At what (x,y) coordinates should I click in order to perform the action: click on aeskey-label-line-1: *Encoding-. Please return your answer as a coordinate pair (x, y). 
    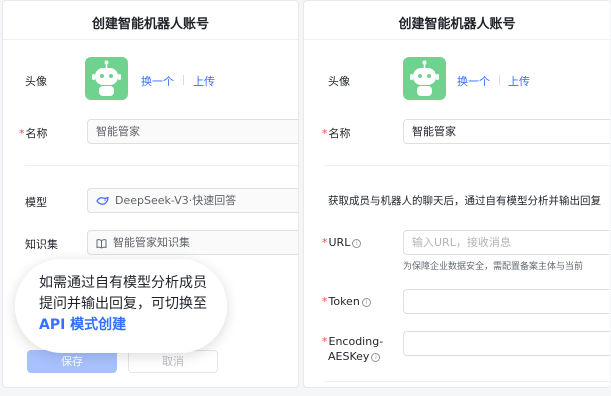
    Looking at the image, I should click on (352, 341).